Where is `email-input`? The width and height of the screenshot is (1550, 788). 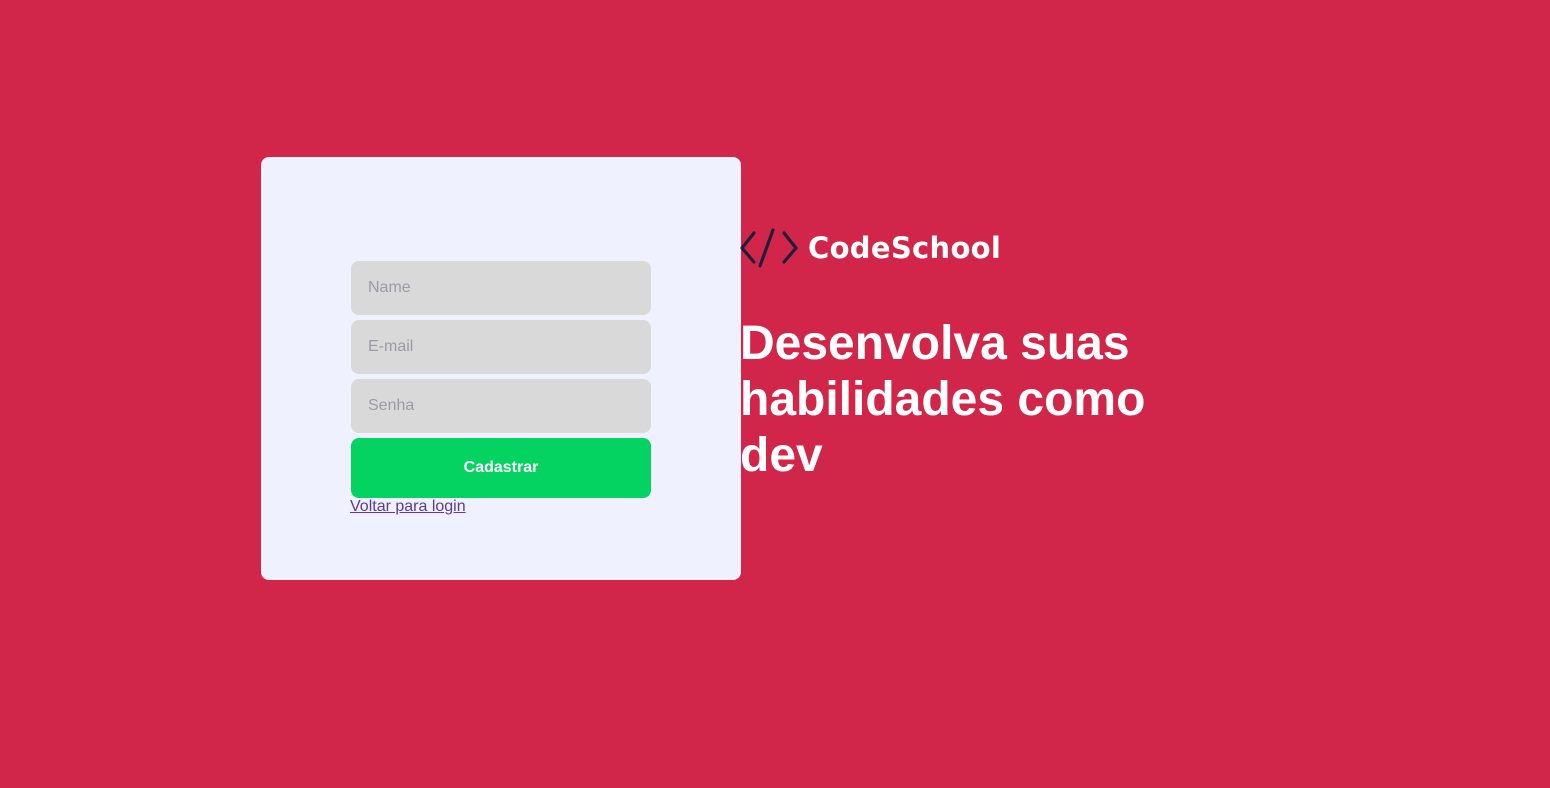 email-input is located at coordinates (501, 347).